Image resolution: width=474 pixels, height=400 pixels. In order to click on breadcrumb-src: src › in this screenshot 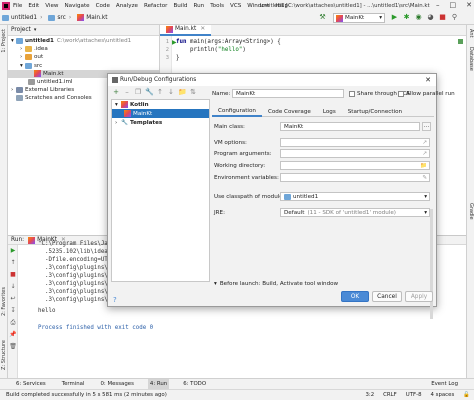, I will do `click(61, 17)`.